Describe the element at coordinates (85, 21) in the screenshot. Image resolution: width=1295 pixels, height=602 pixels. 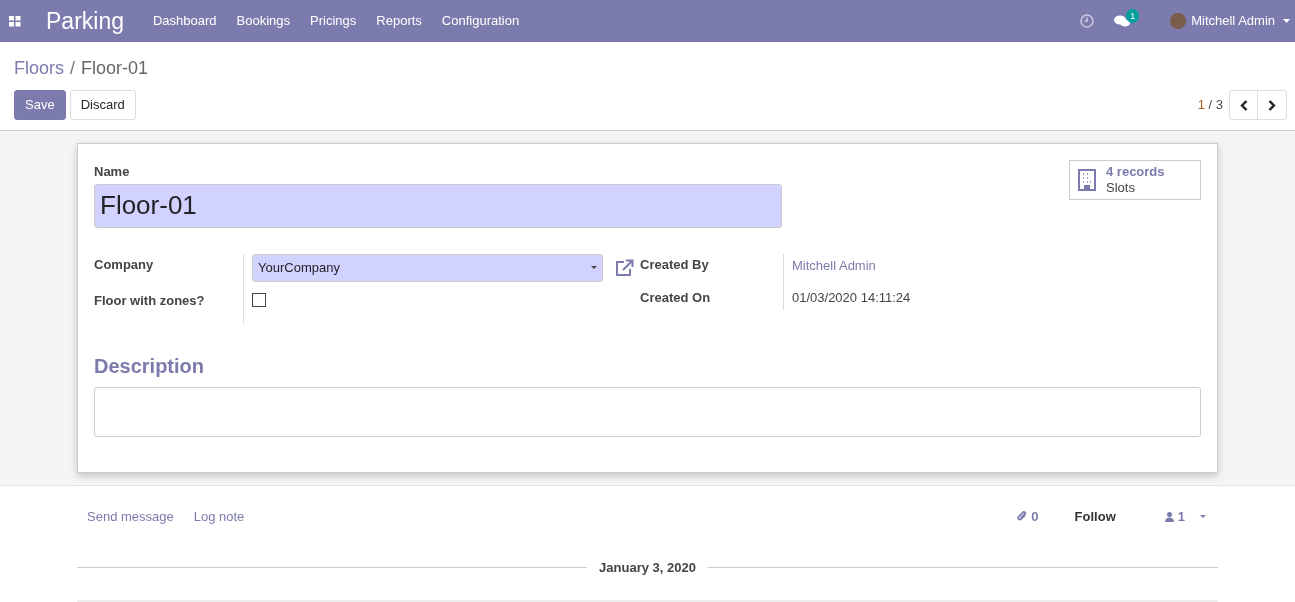
I see `app-title: Parking` at that location.